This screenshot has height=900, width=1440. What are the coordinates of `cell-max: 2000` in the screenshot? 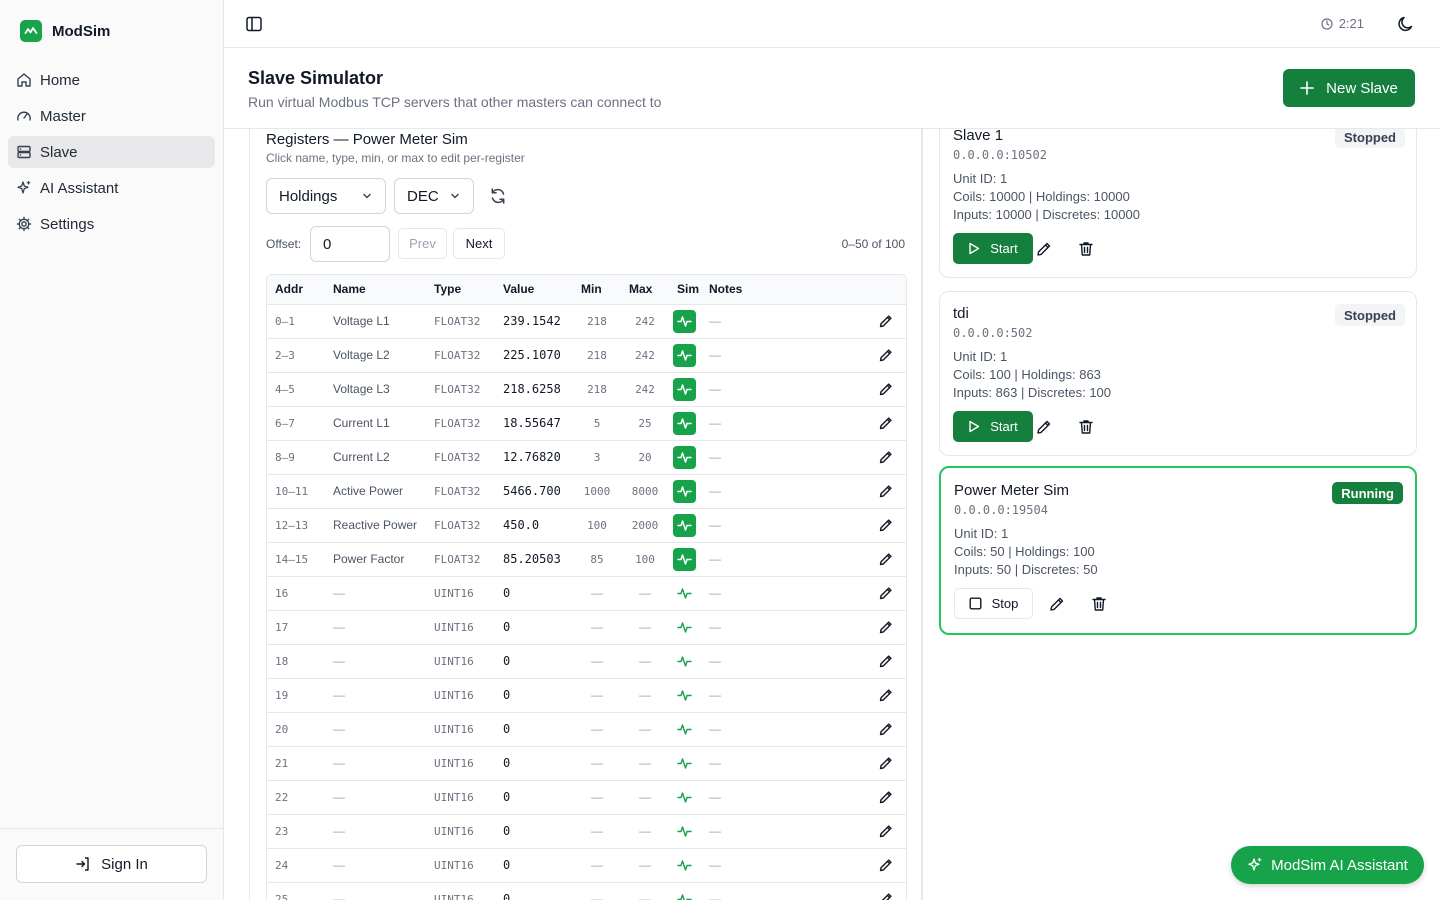 It's located at (645, 524).